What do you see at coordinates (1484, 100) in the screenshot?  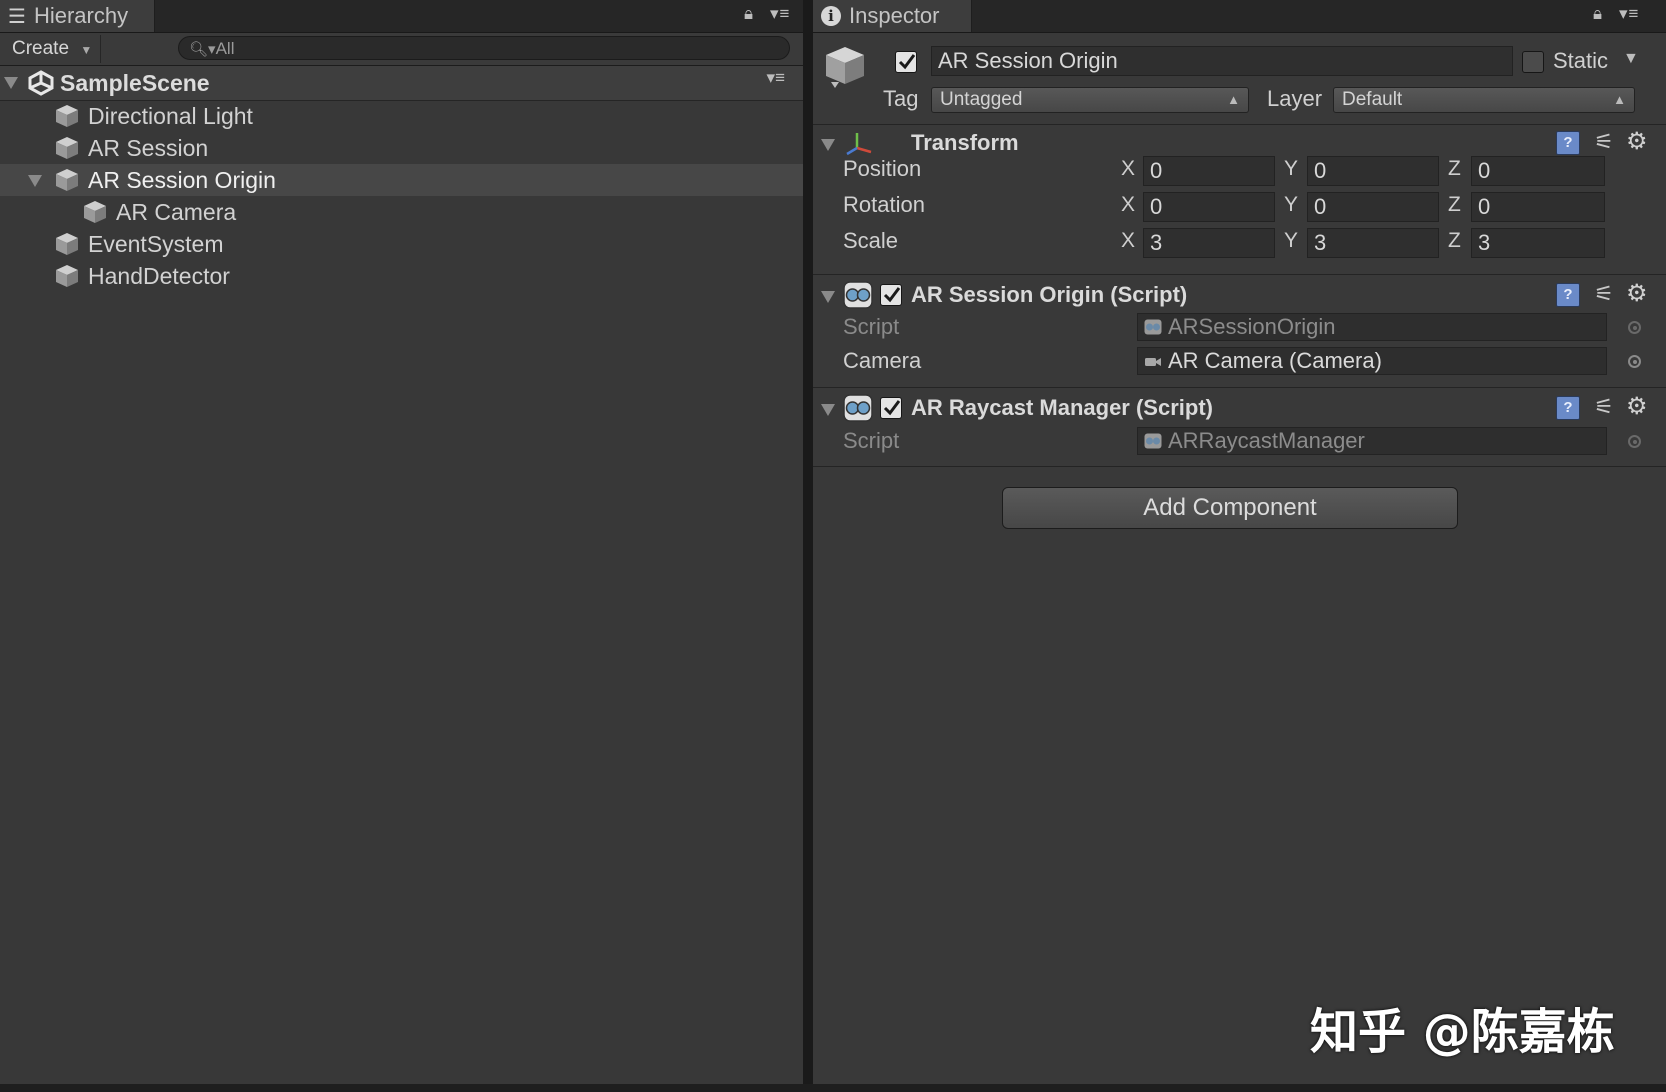 I see `layer-dropdown: Default ▲` at bounding box center [1484, 100].